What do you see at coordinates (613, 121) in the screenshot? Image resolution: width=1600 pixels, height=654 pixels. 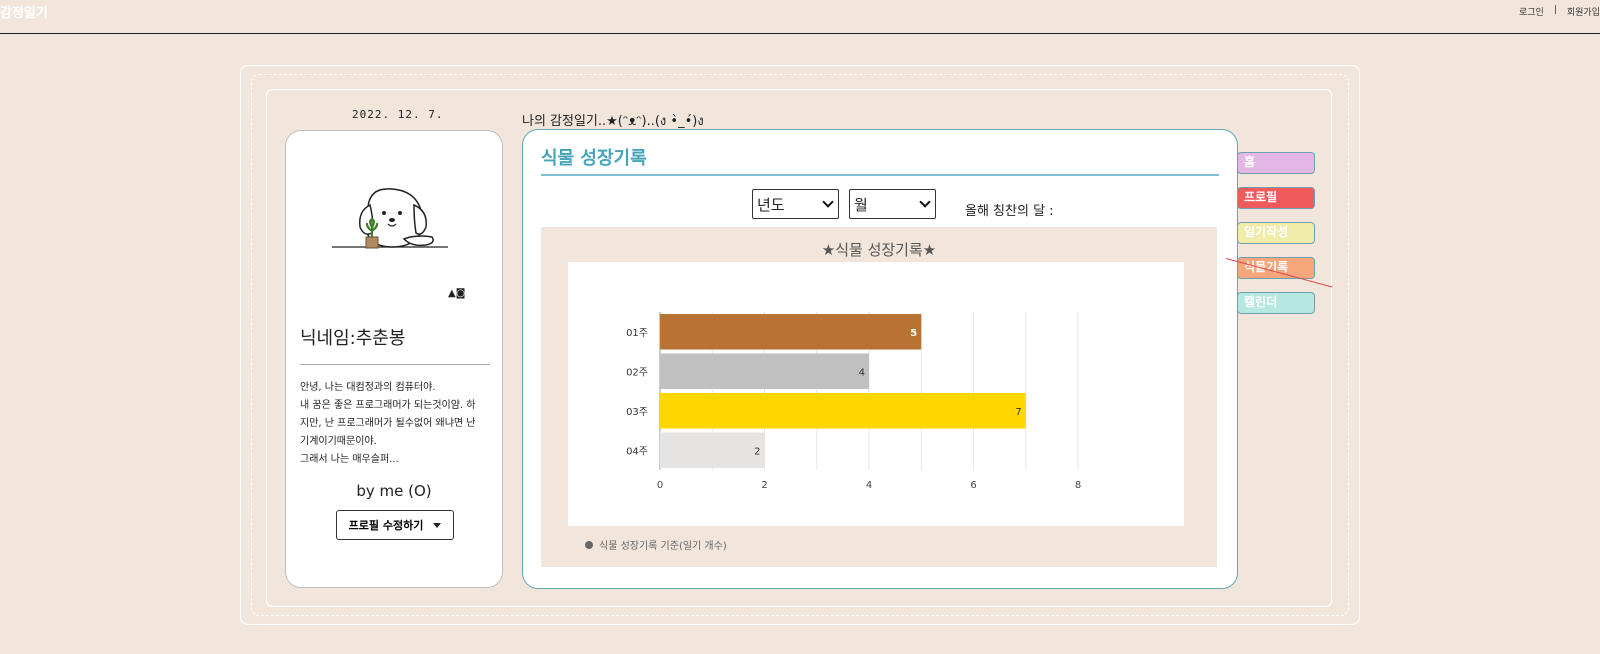 I see `diary-title: 나의 감정일기..★(ᵔᴥᵔ)..(ง •̀_•́)ง` at bounding box center [613, 121].